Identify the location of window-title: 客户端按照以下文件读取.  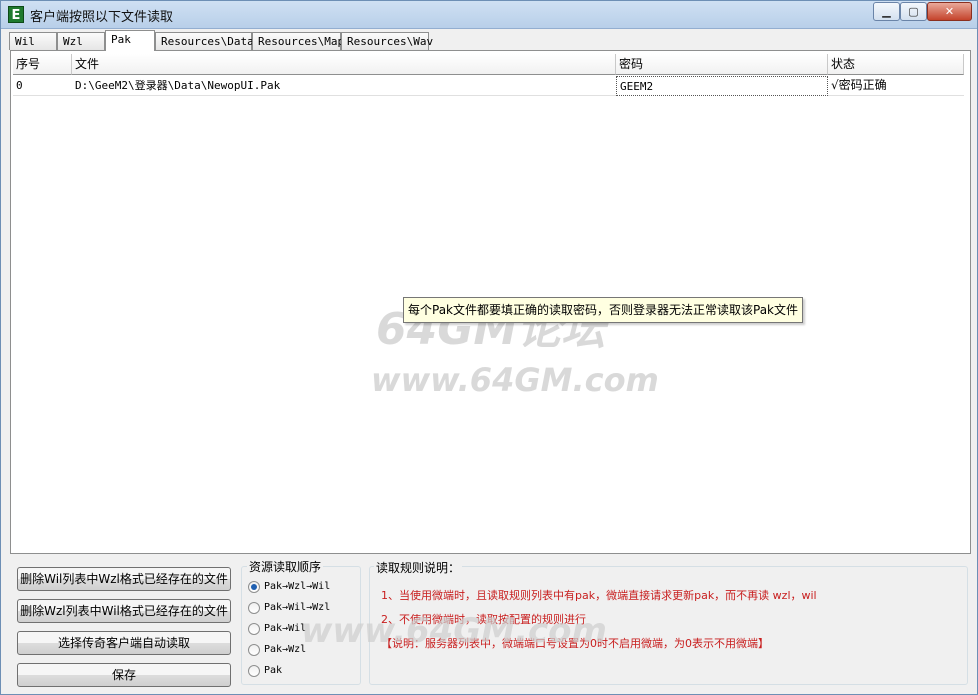
(102, 17).